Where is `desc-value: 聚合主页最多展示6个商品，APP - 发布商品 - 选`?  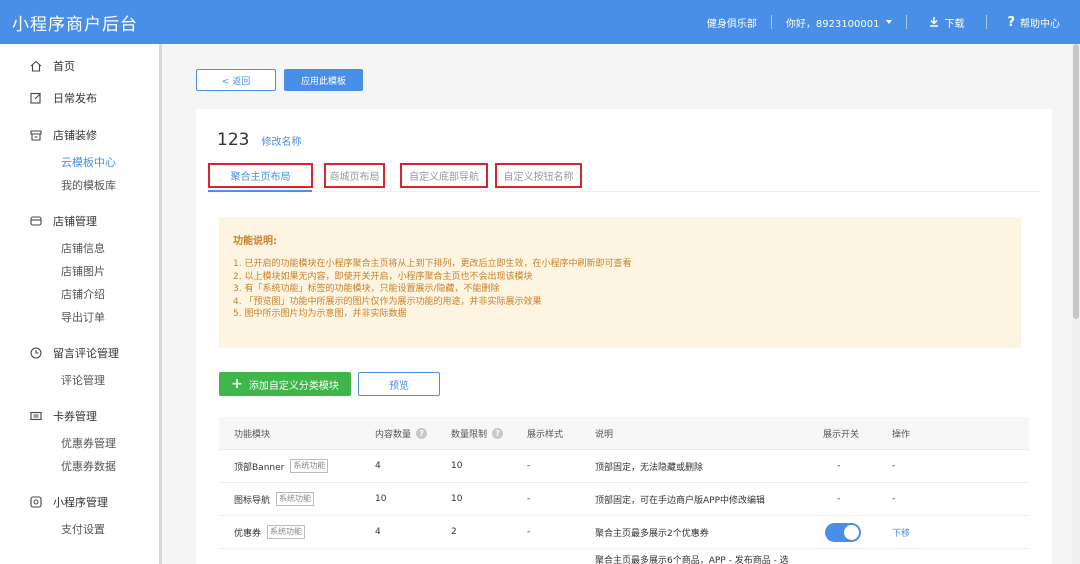 desc-value: 聚合主页最多展示6个商品，APP - 发布商品 - 选 is located at coordinates (692, 560).